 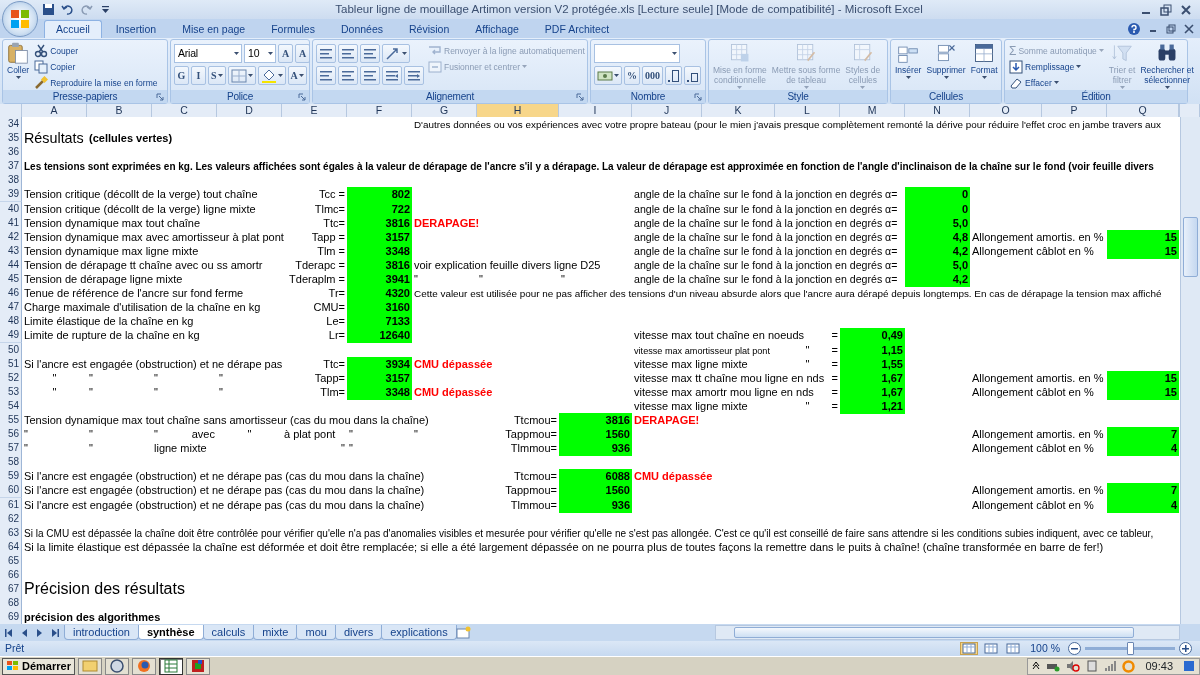 I want to click on ribbon-tab: Affichage, so click(x=497, y=29).